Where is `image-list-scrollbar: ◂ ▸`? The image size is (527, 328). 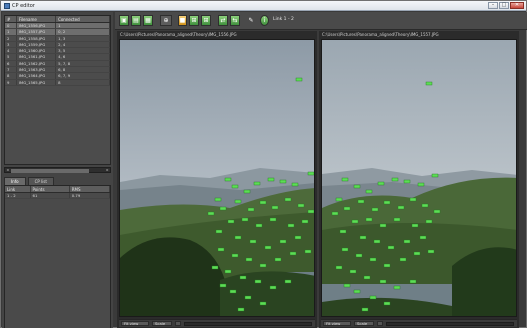
image-list-scrollbar: ◂ ▸ is located at coordinates (57, 170).